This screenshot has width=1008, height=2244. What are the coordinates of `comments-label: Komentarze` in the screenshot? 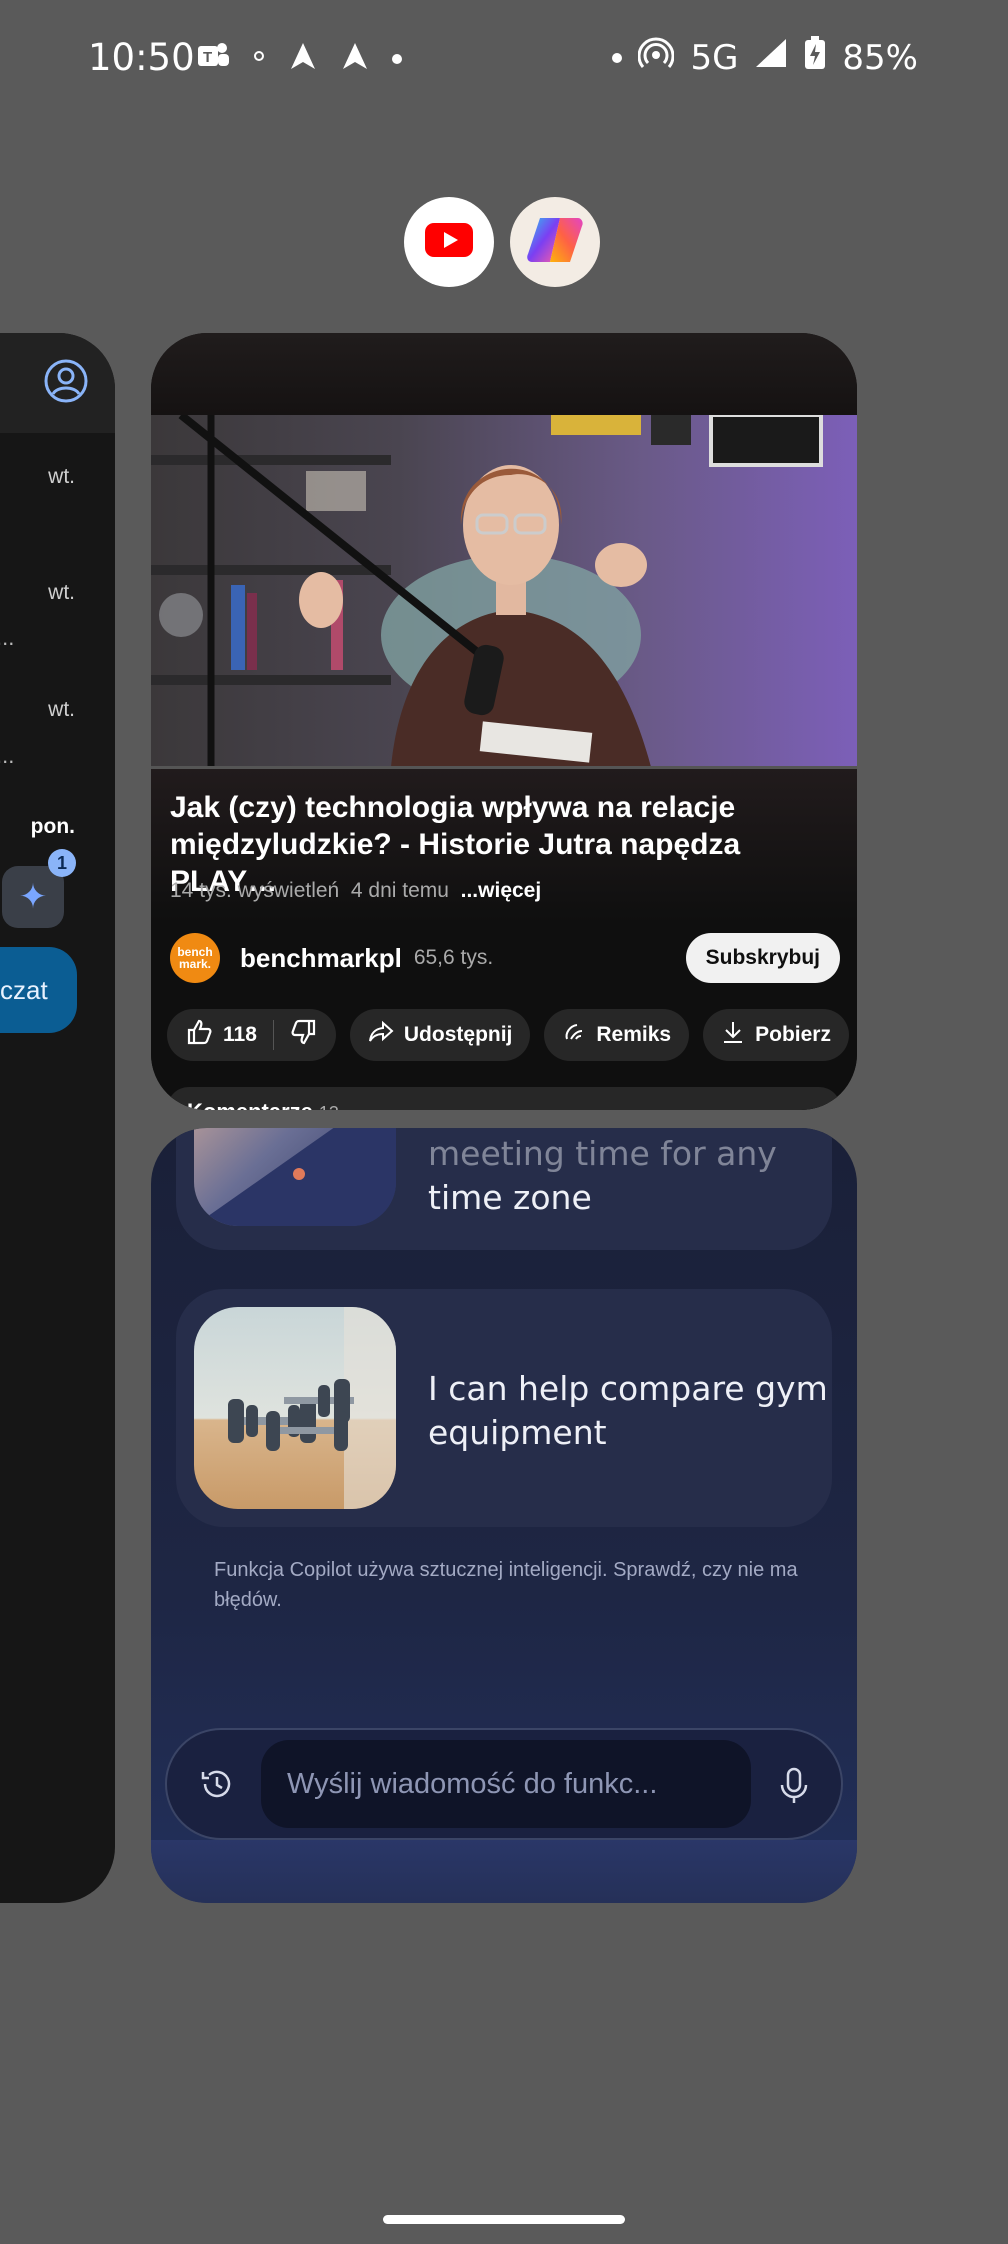 It's located at (250, 1104).